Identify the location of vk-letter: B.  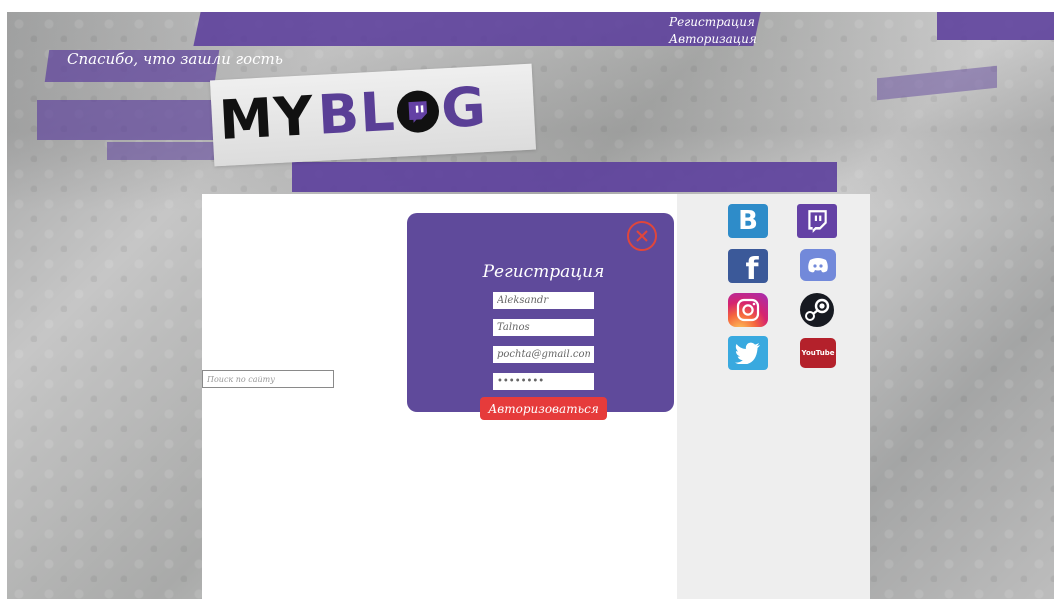
(748, 221).